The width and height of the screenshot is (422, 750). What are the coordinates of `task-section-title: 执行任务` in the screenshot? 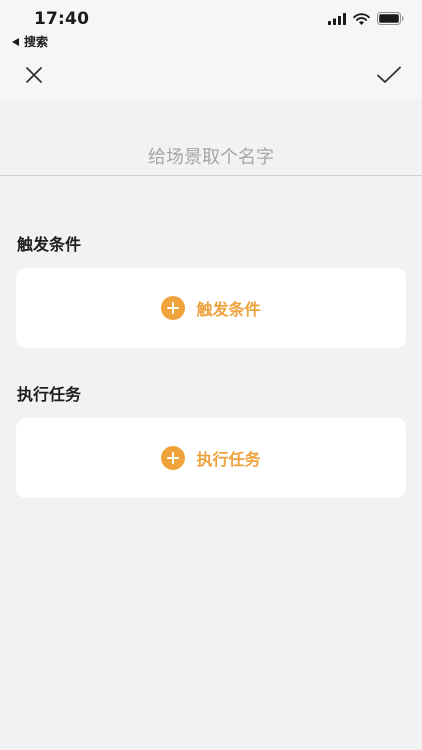 It's located at (49, 394).